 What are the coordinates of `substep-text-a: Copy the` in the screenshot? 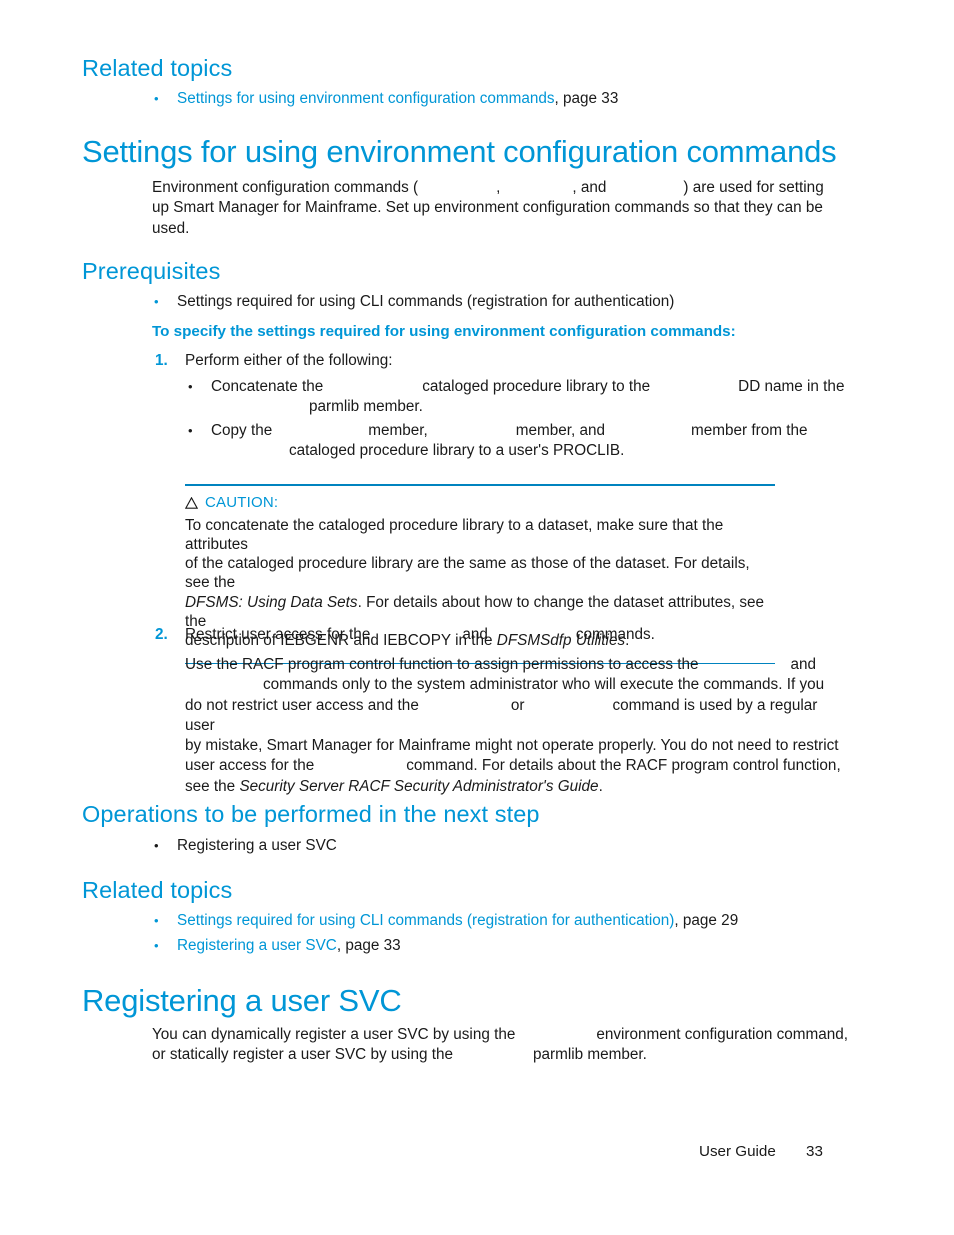 It's located at (242, 430).